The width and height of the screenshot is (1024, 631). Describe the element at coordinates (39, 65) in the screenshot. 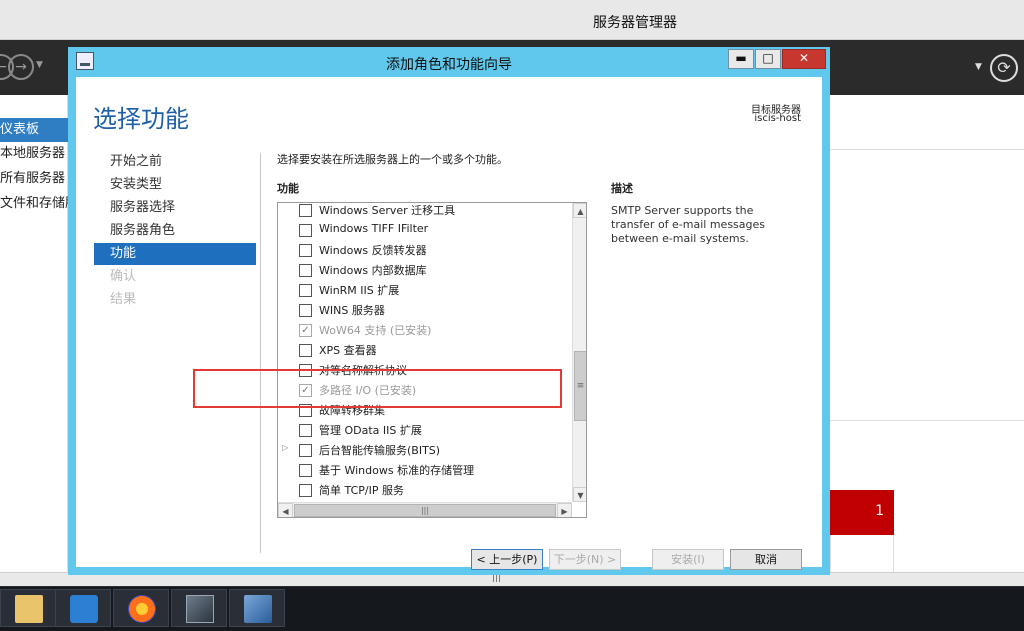

I see `history-dropdown-icon: ▼` at that location.